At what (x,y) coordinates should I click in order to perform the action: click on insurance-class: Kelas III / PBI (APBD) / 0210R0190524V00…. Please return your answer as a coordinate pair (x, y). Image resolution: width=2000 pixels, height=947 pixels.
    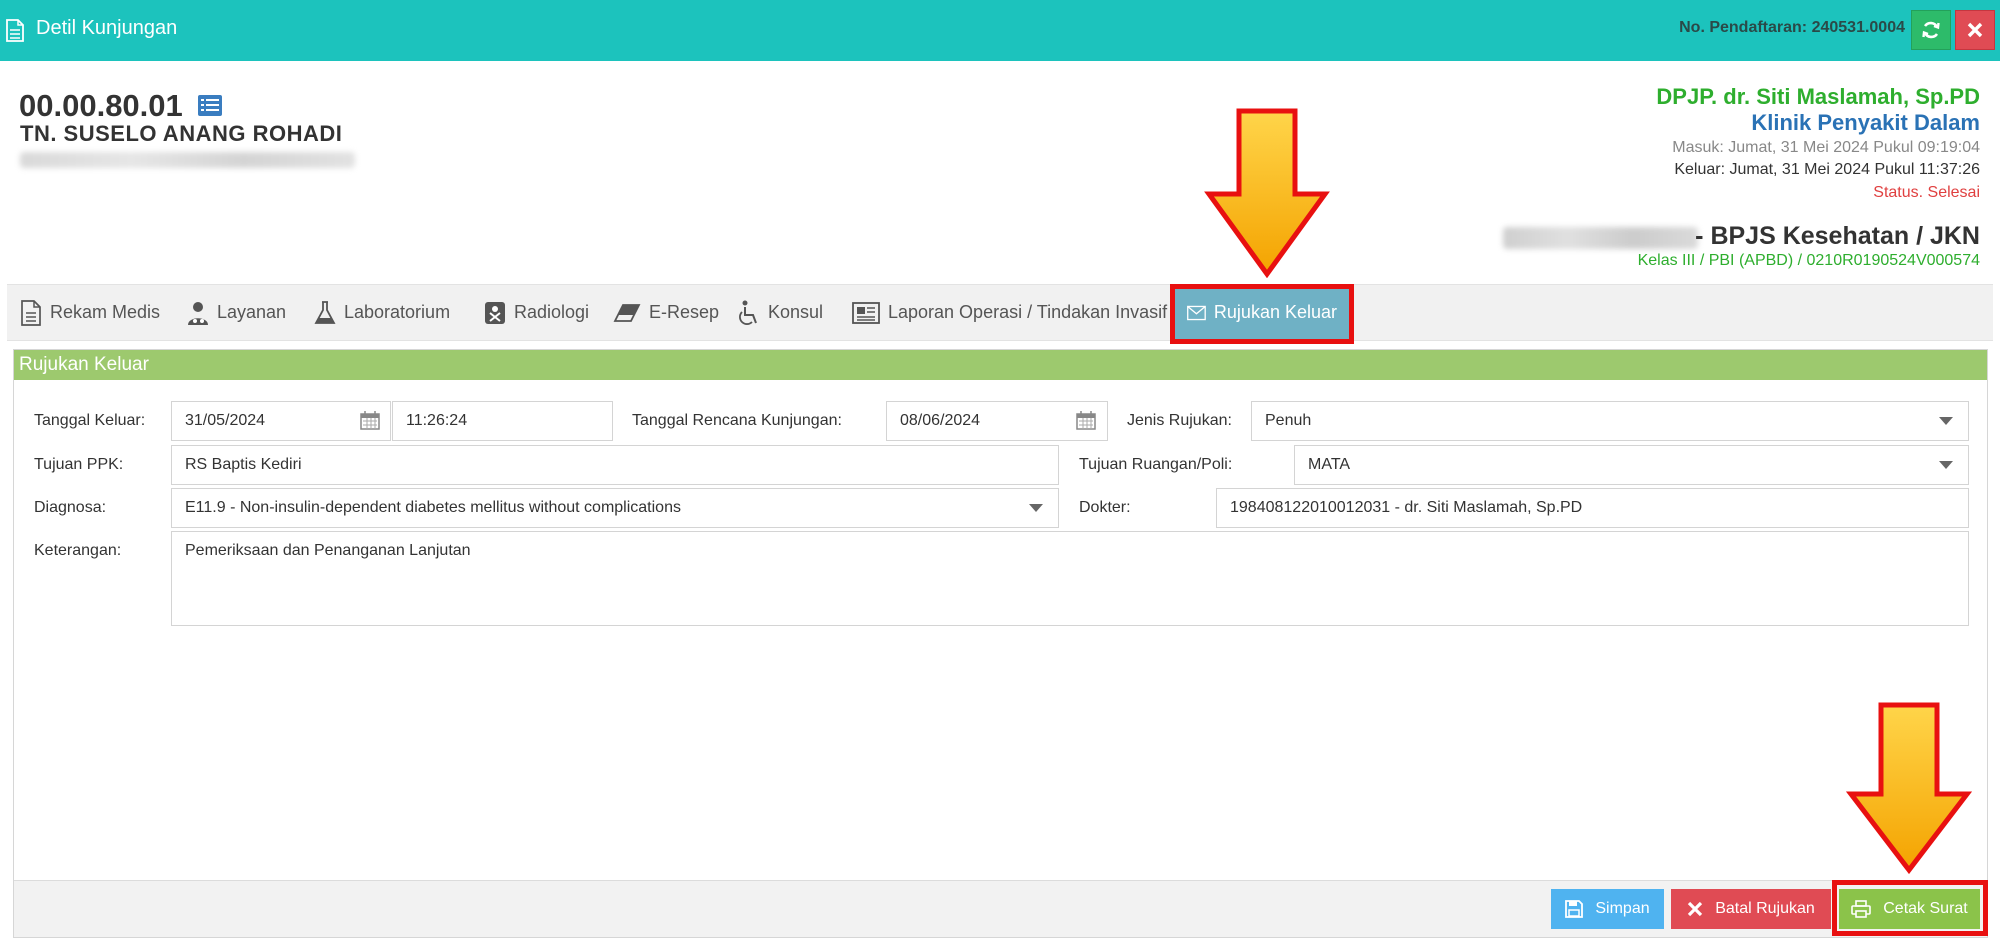
    Looking at the image, I should click on (1808, 260).